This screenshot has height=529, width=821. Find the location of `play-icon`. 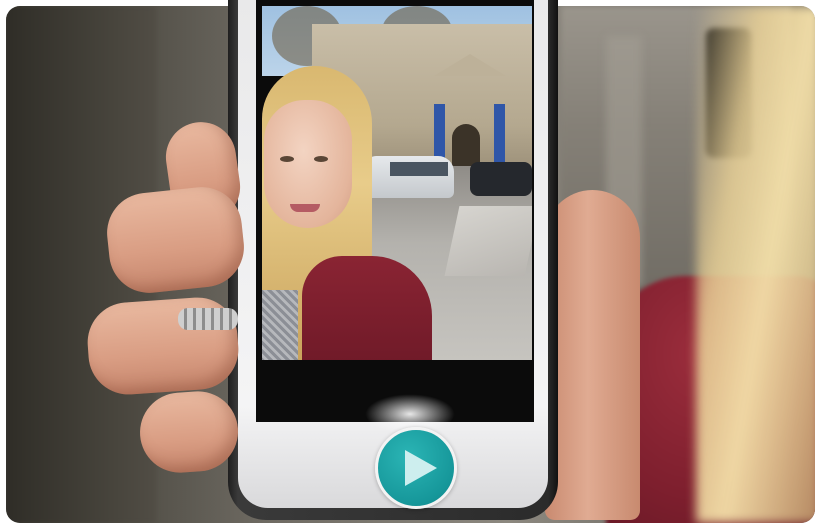

play-icon is located at coordinates (421, 468).